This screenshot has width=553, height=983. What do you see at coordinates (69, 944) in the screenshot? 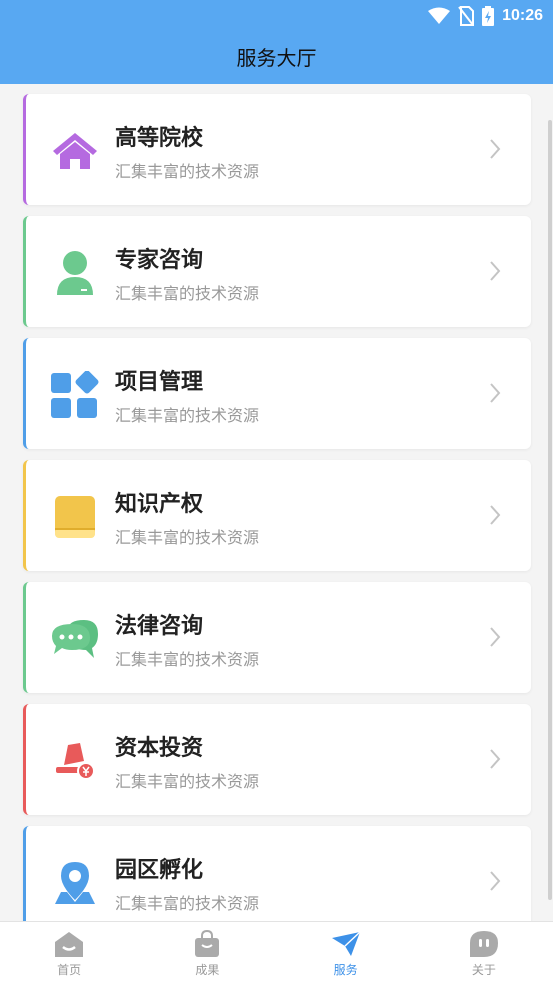
I see `home-icon` at bounding box center [69, 944].